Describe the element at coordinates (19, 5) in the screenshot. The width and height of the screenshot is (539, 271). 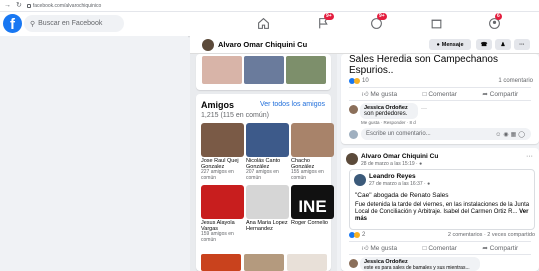
I see `reload-icon: ↻` at that location.